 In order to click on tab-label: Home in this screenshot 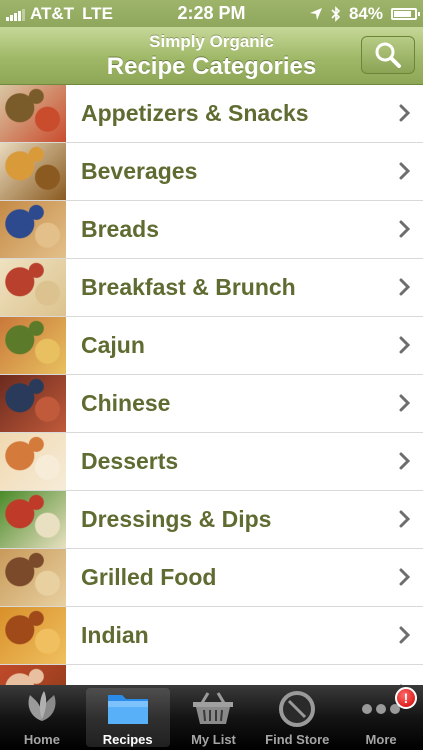, I will do `click(41, 739)`.